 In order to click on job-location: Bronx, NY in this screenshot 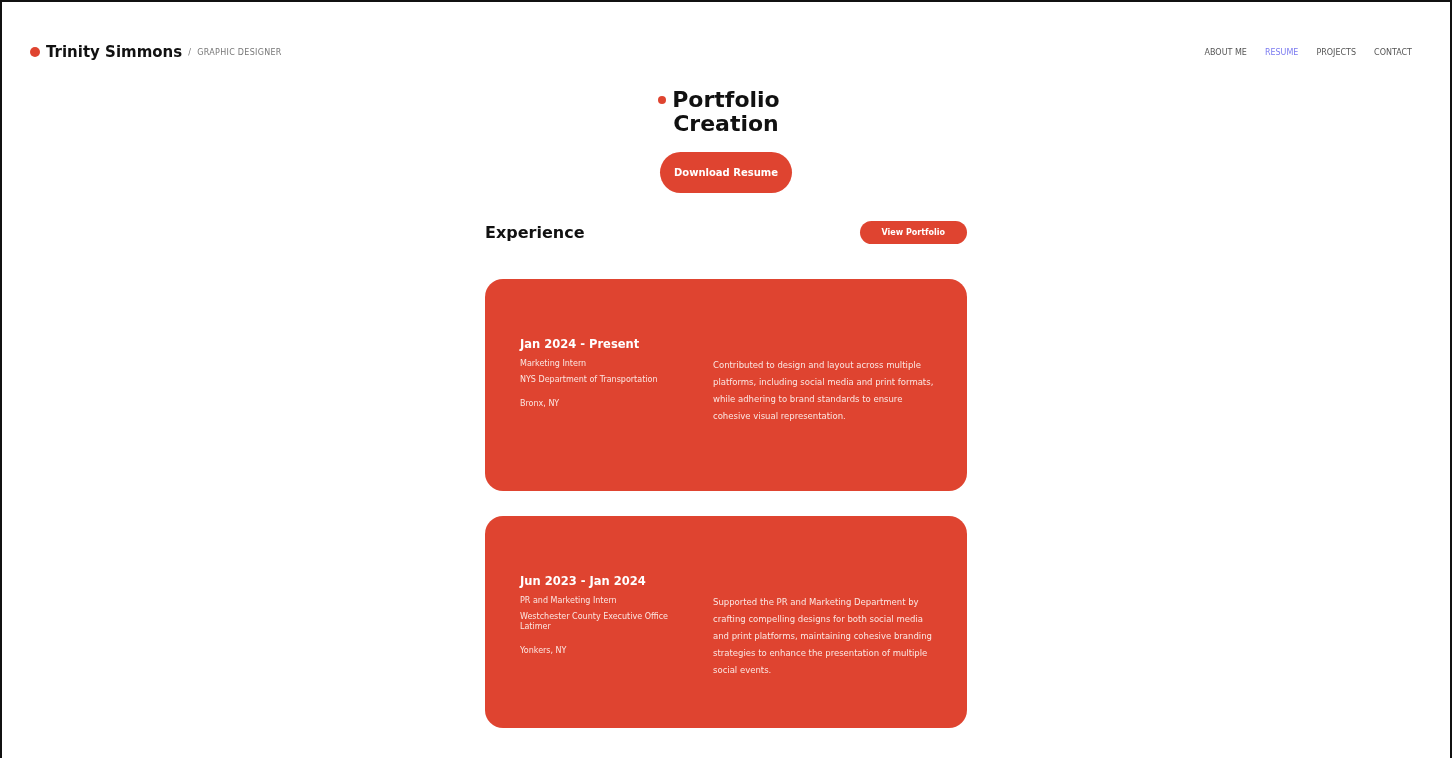, I will do `click(540, 404)`.